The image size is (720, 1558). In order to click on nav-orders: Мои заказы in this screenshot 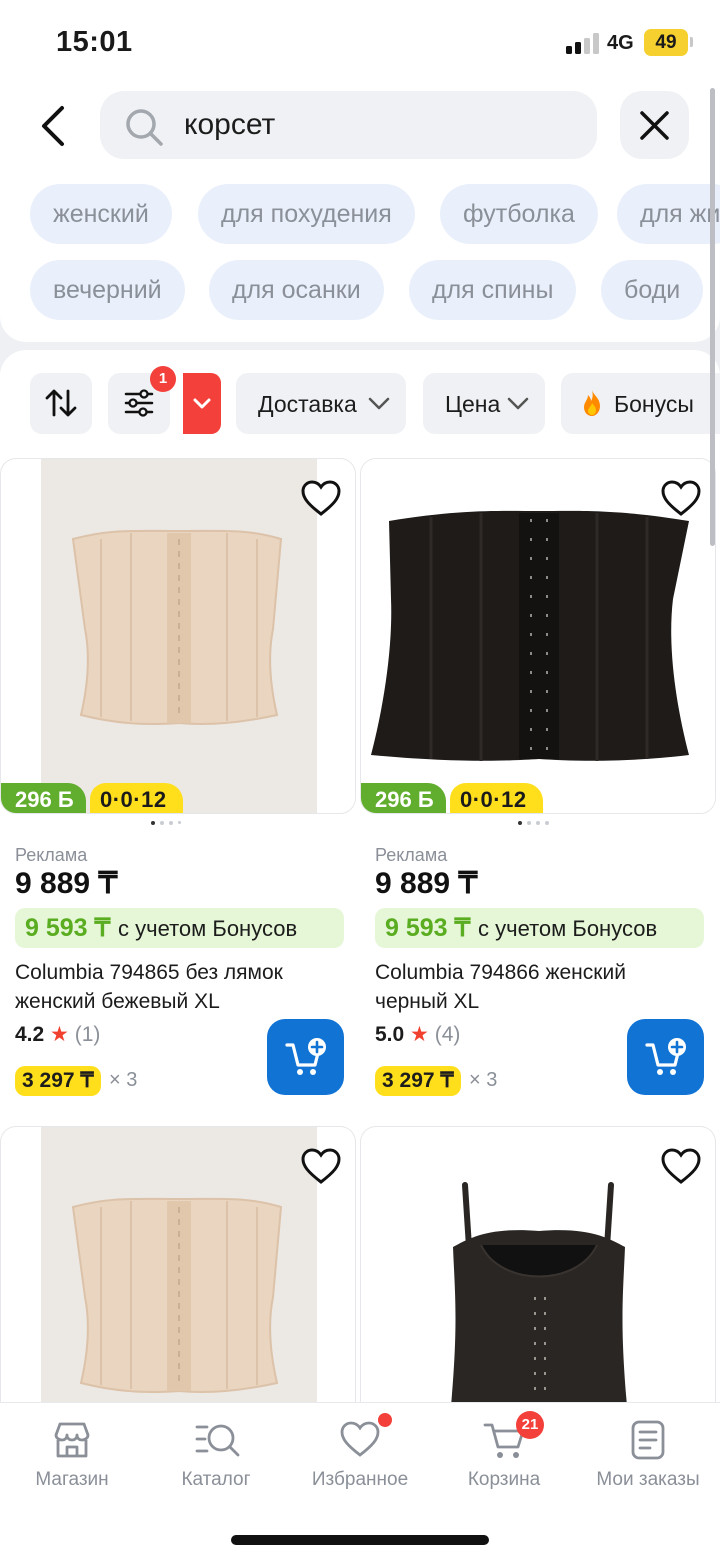, I will do `click(648, 1458)`.